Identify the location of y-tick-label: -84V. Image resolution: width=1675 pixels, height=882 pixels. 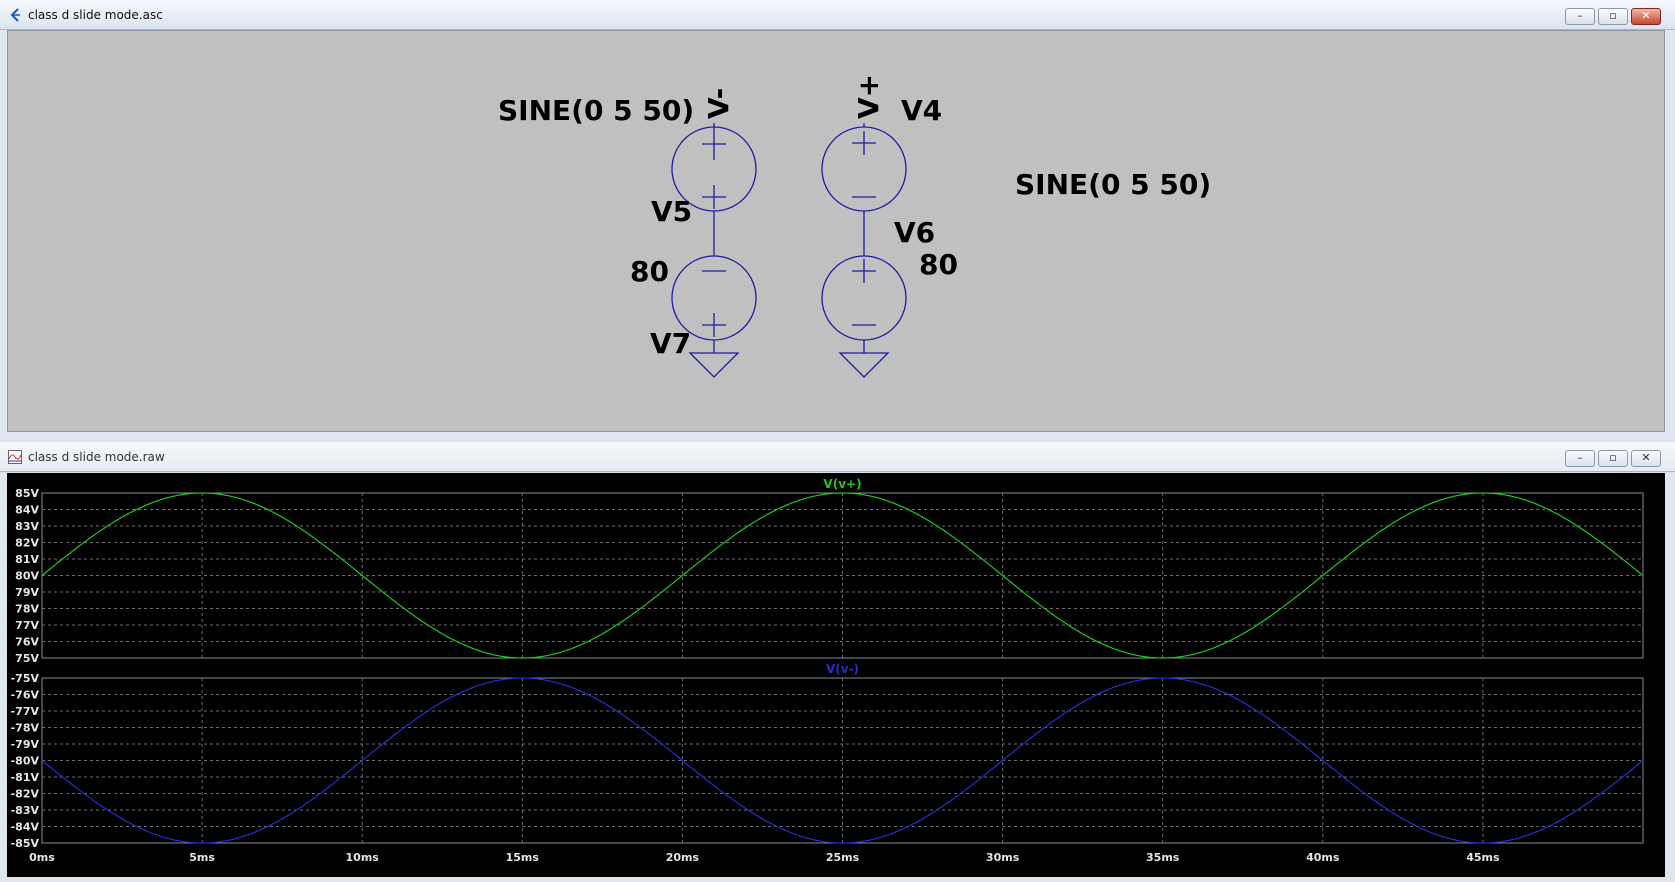
(25, 827).